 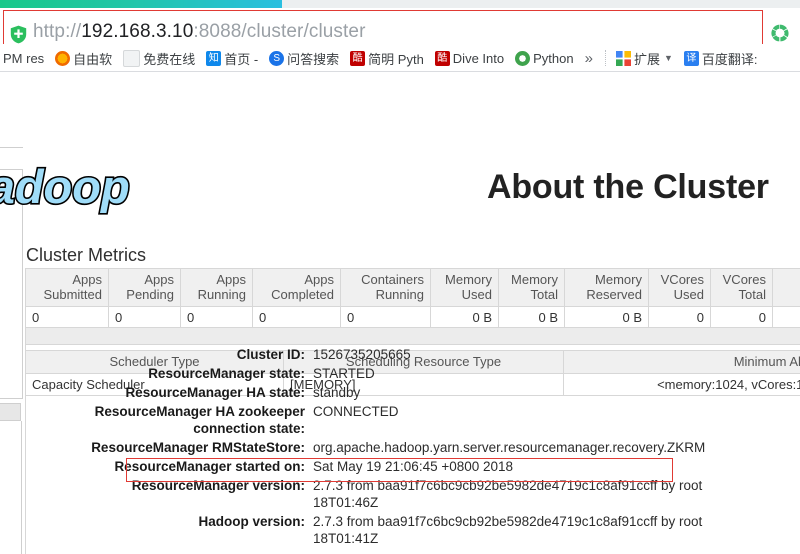 I want to click on active-tab-indicator, so click(x=141, y=4).